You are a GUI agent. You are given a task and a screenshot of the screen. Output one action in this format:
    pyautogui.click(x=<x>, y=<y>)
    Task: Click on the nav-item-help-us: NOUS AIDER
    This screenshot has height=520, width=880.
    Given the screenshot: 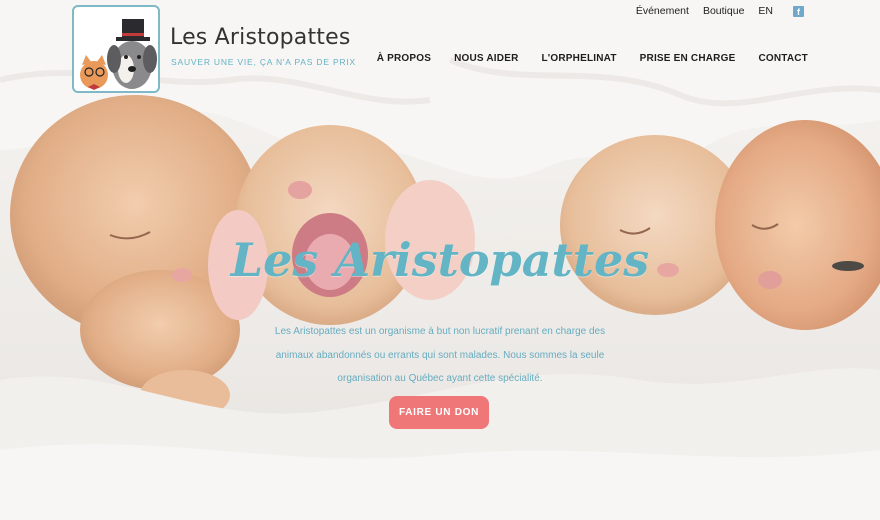 What is the action you would take?
    pyautogui.click(x=486, y=58)
    